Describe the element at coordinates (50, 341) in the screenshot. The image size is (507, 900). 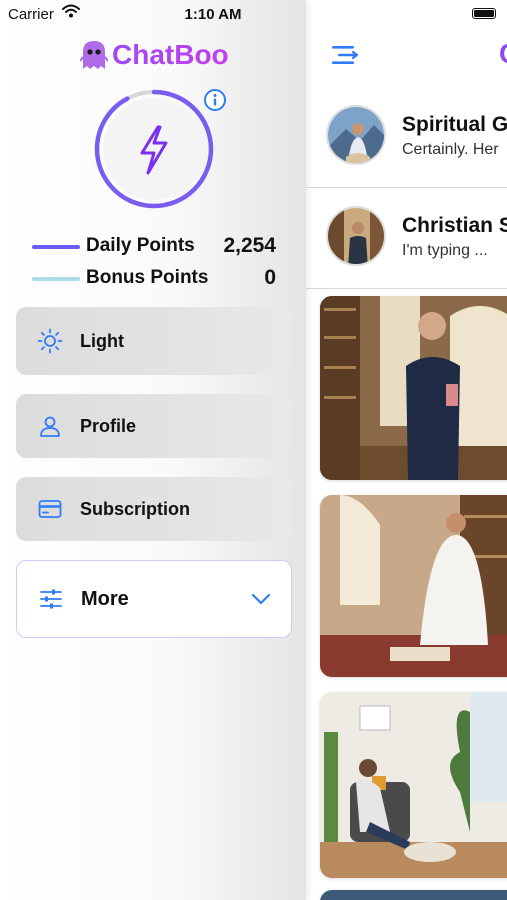
I see `sun-icon` at that location.